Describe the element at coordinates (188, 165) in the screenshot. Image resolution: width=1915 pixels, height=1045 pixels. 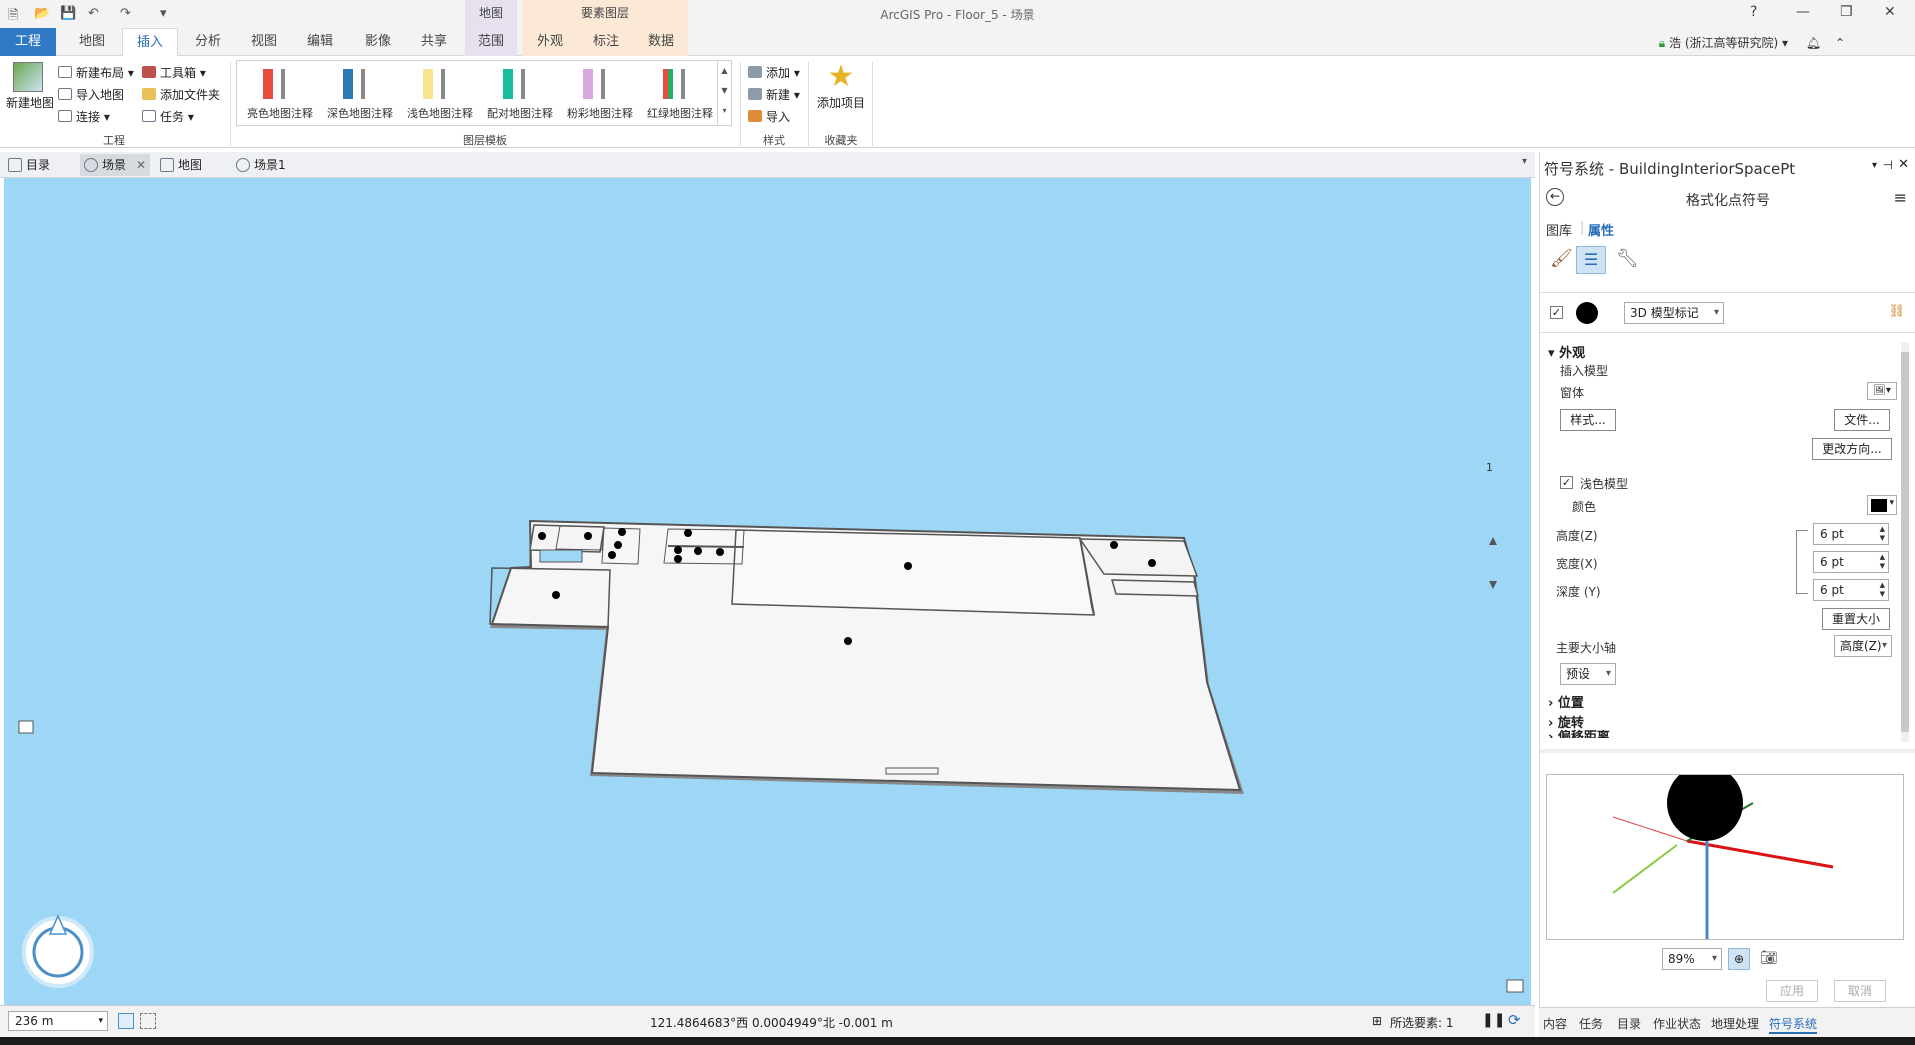
I see `doc-tab-map: 地图` at that location.